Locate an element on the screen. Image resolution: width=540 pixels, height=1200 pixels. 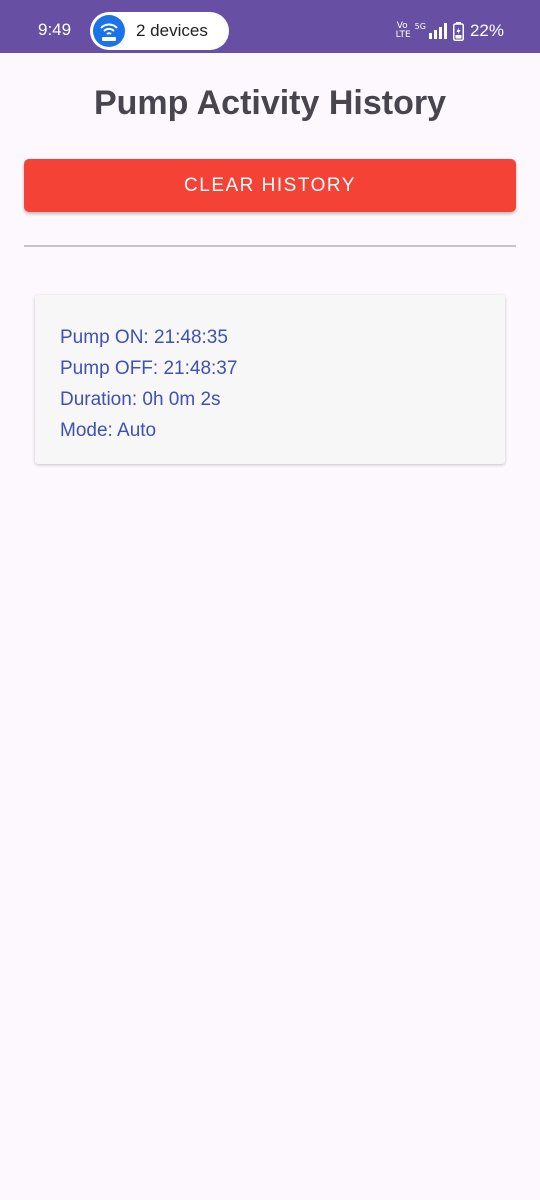
status-icons: Vo LTE 5G 22% is located at coordinates (450, 31).